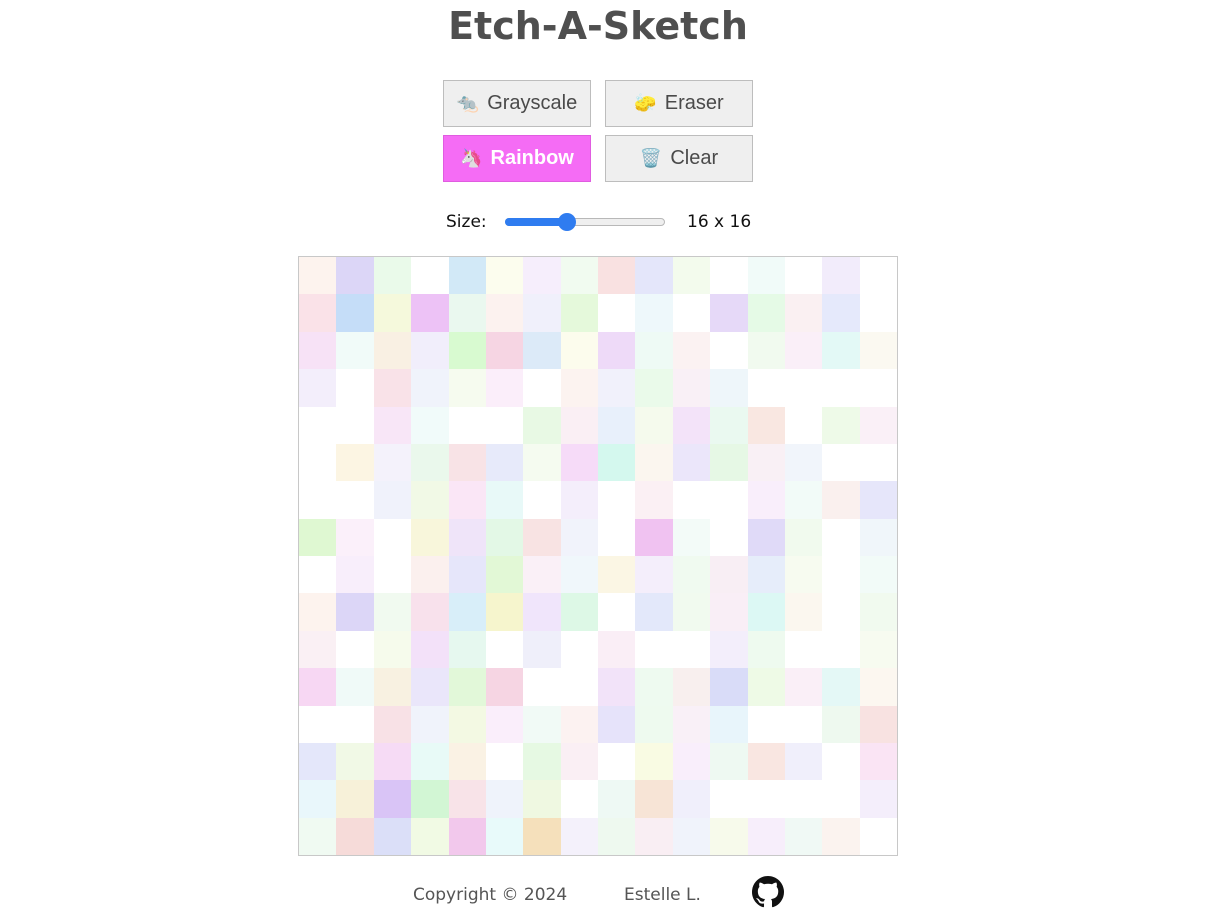  Describe the element at coordinates (567, 222) in the screenshot. I see `slider-thumb` at that location.